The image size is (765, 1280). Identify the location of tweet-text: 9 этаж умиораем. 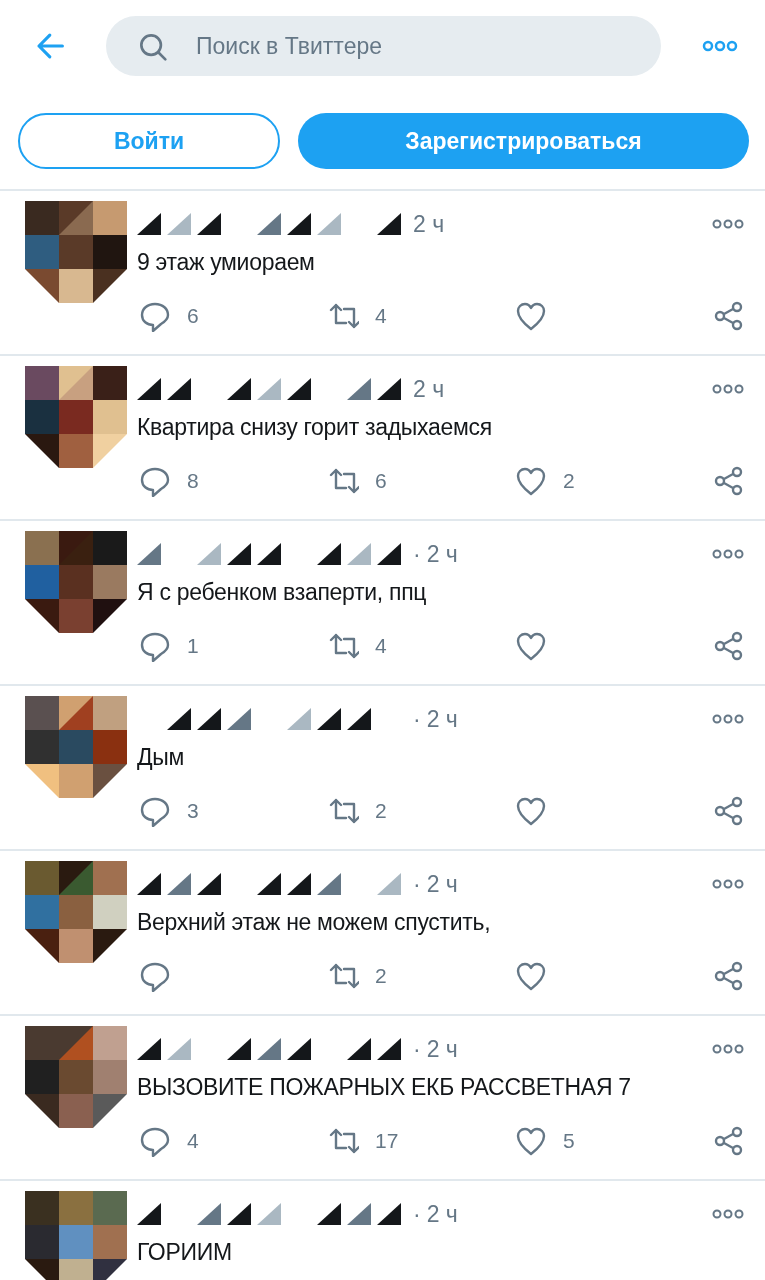
(226, 262).